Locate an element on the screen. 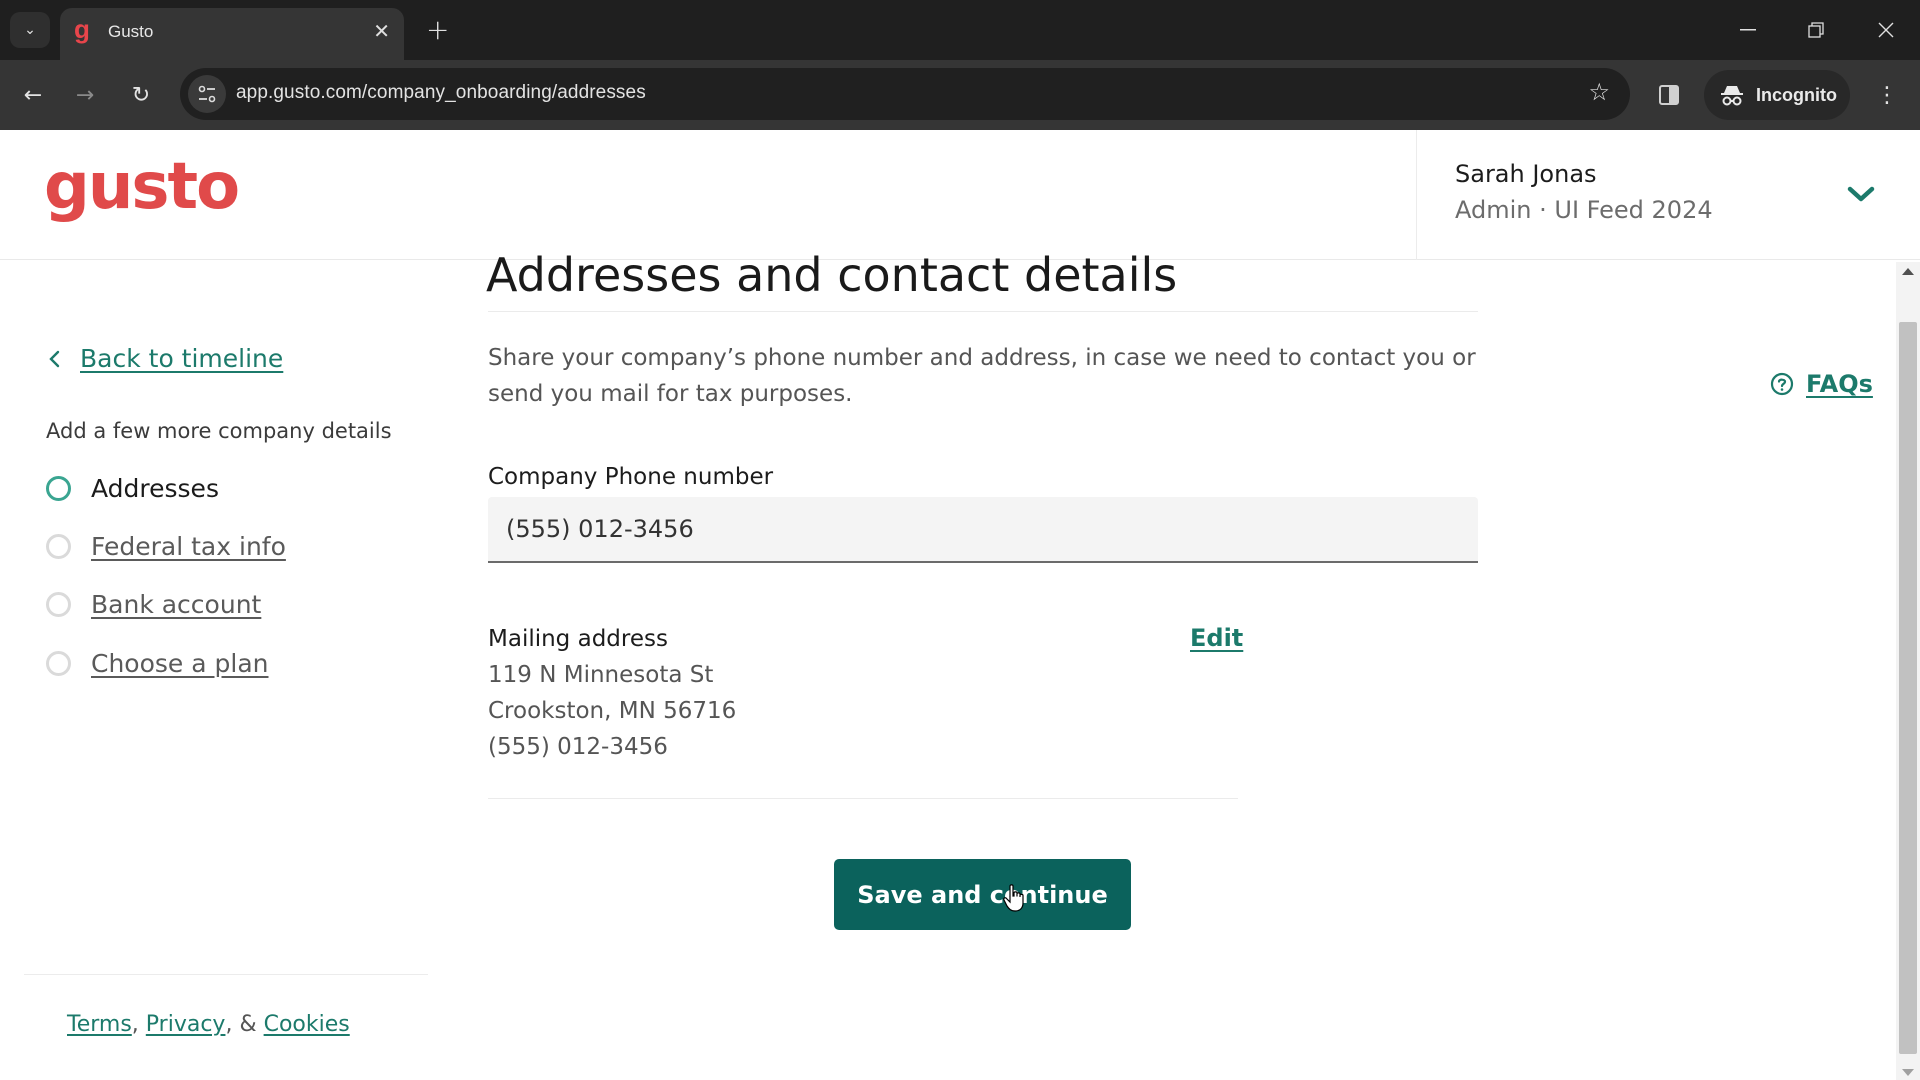 This screenshot has width=1920, height=1080. step-label: Bank account is located at coordinates (176, 604).